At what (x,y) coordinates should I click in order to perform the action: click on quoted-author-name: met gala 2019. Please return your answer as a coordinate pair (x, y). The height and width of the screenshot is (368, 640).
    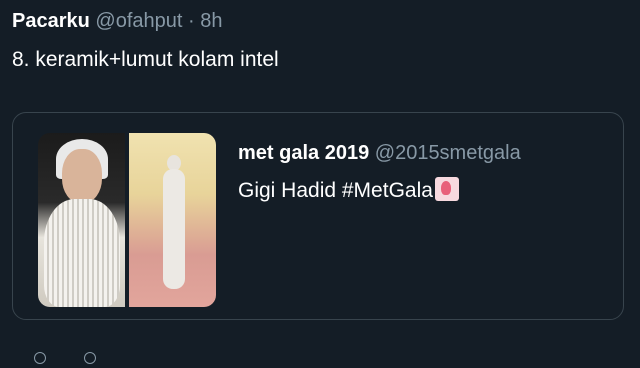
    Looking at the image, I should click on (303, 153).